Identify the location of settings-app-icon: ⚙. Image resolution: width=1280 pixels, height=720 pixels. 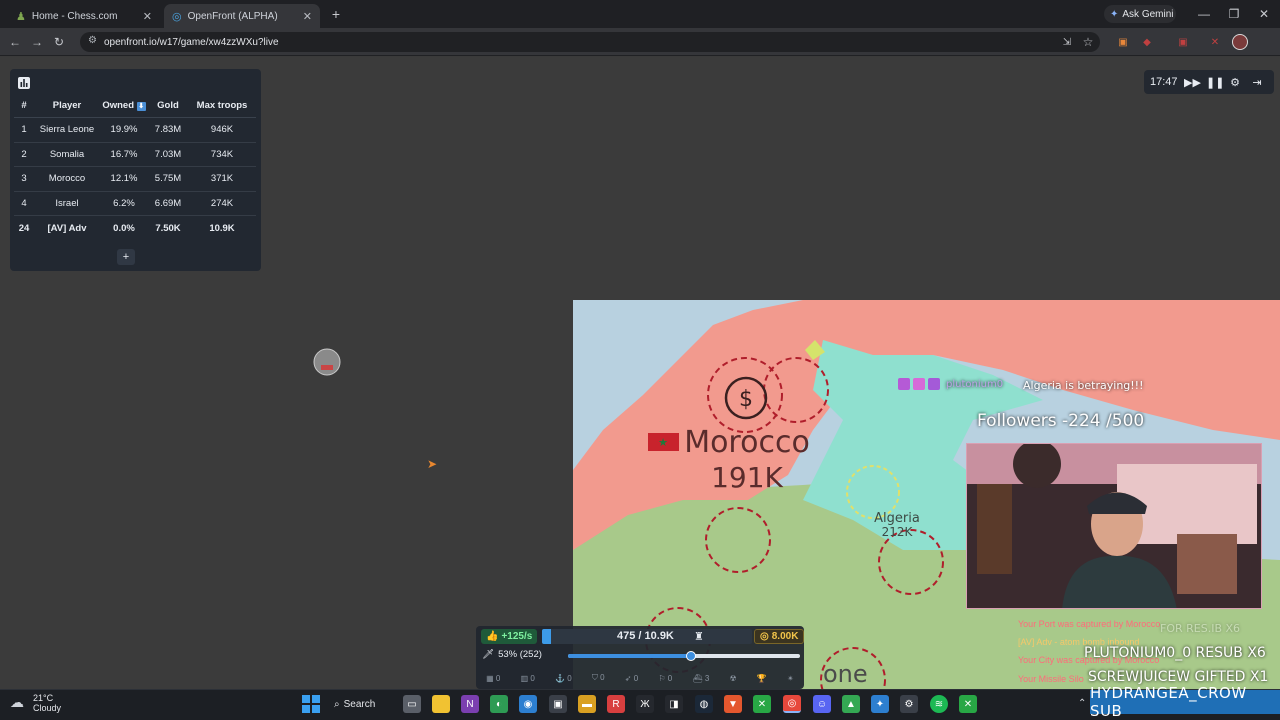
(909, 704).